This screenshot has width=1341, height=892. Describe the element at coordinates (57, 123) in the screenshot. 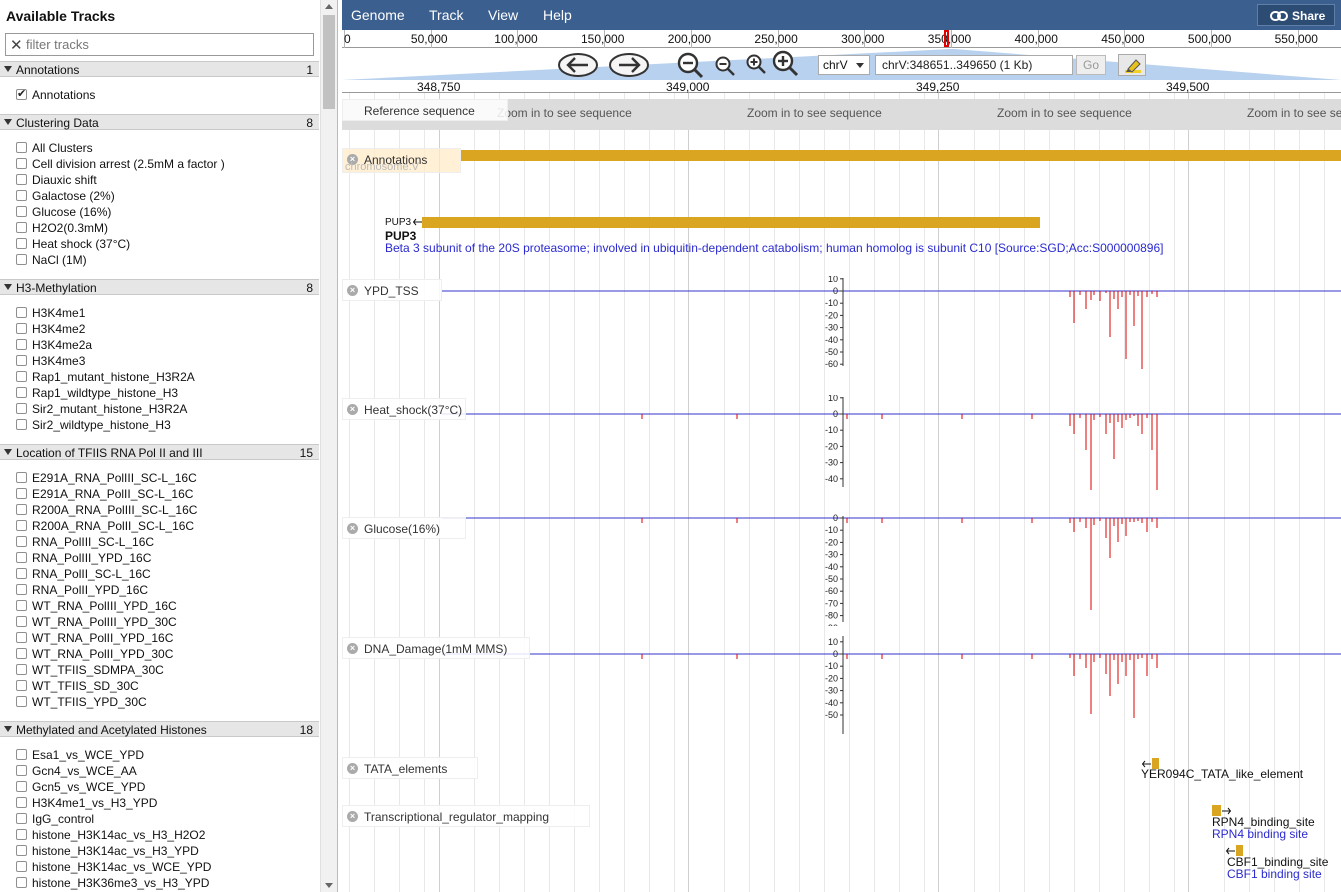

I see `category-label: Clustering Data` at that location.